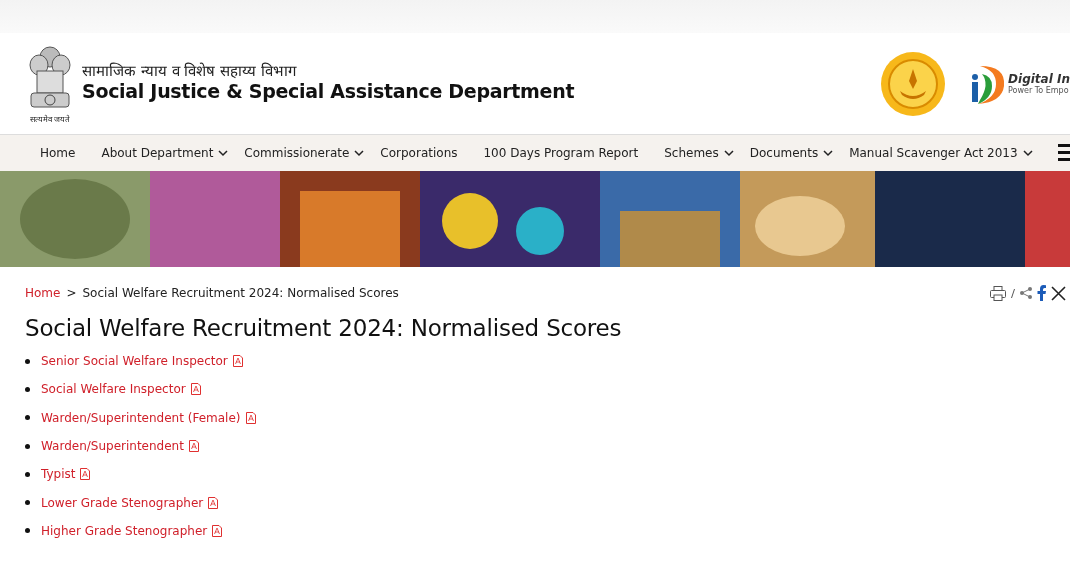 The height and width of the screenshot is (579, 1070). What do you see at coordinates (561, 153) in the screenshot?
I see `nav-menu-item: 100 Days Program Report` at bounding box center [561, 153].